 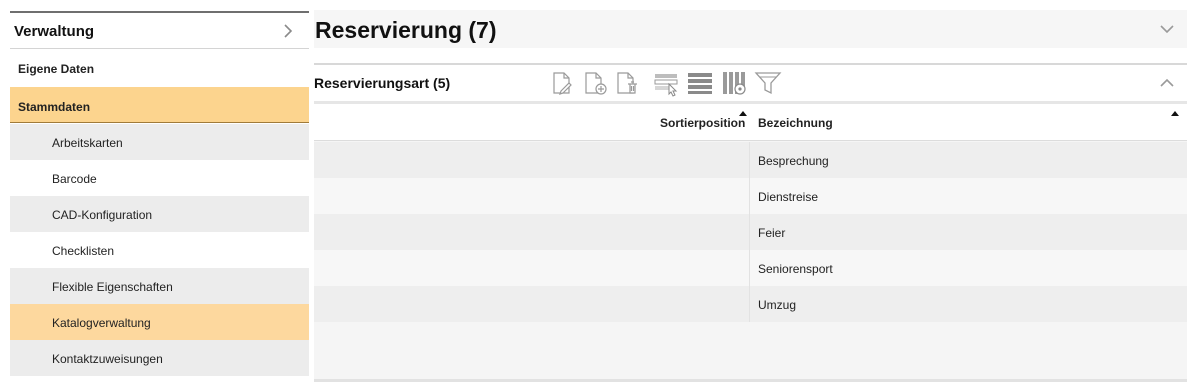 I want to click on sidebar-section-eigene-daten: Eigene Daten, so click(x=159, y=68).